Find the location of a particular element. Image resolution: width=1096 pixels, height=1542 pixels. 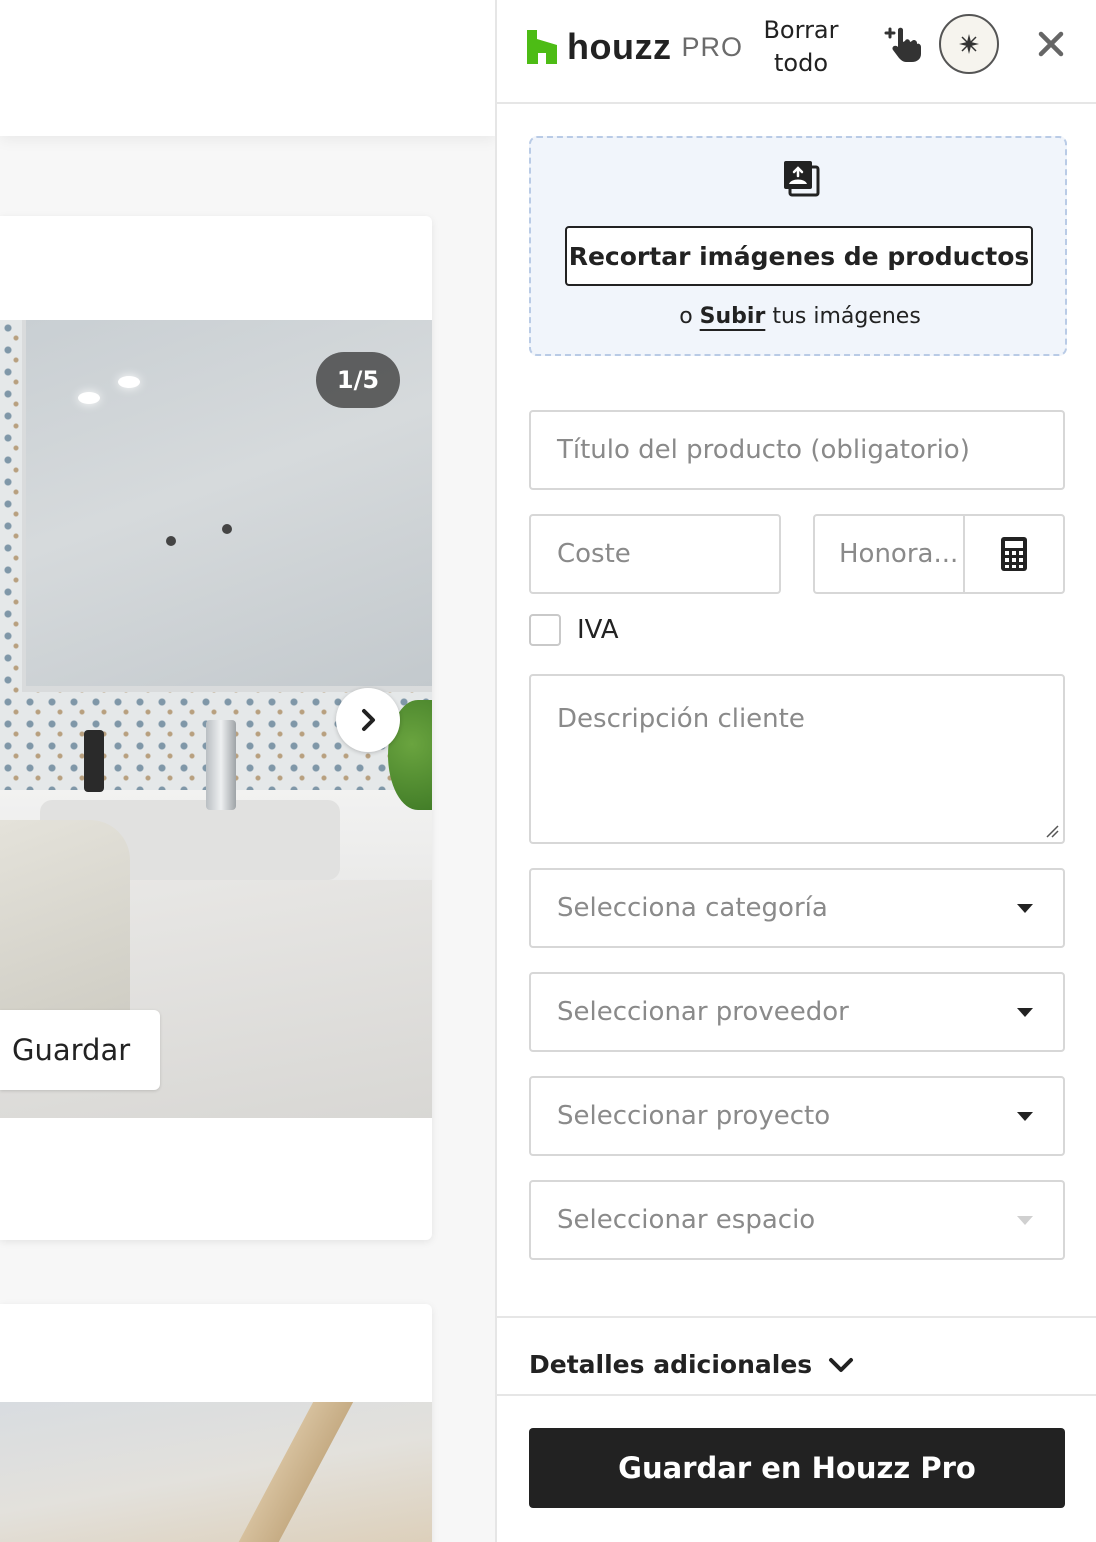

description-placeholder: Descripción cliente is located at coordinates (681, 719).